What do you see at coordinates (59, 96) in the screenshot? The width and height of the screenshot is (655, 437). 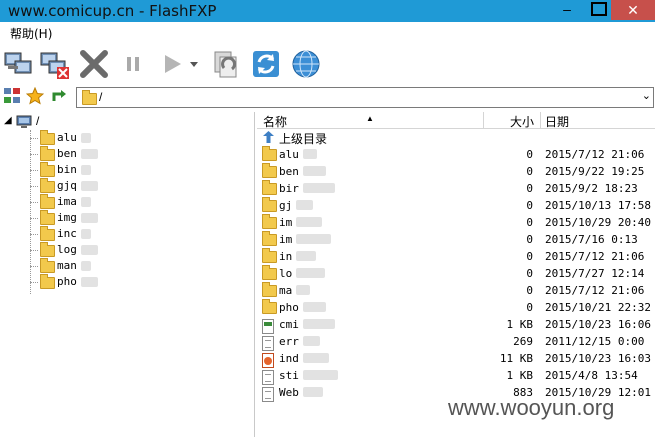 I see `go-up-arrow-icon` at bounding box center [59, 96].